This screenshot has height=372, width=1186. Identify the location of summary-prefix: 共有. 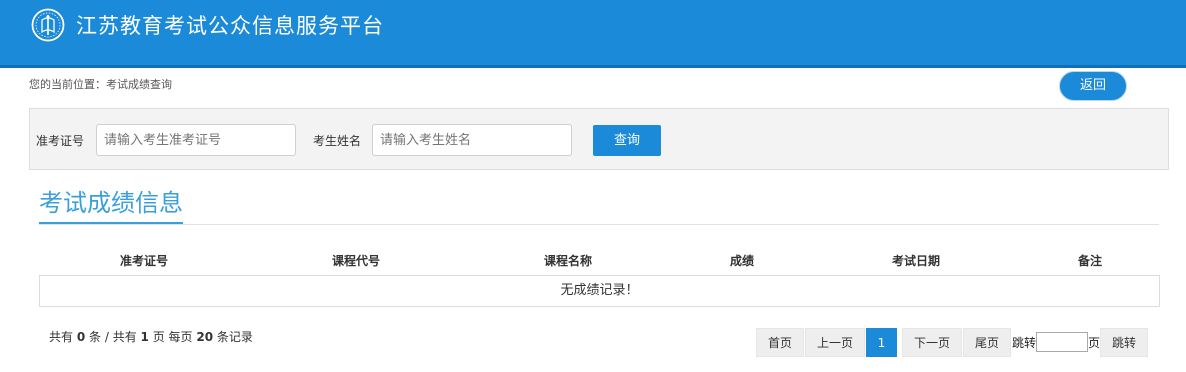
(61, 337).